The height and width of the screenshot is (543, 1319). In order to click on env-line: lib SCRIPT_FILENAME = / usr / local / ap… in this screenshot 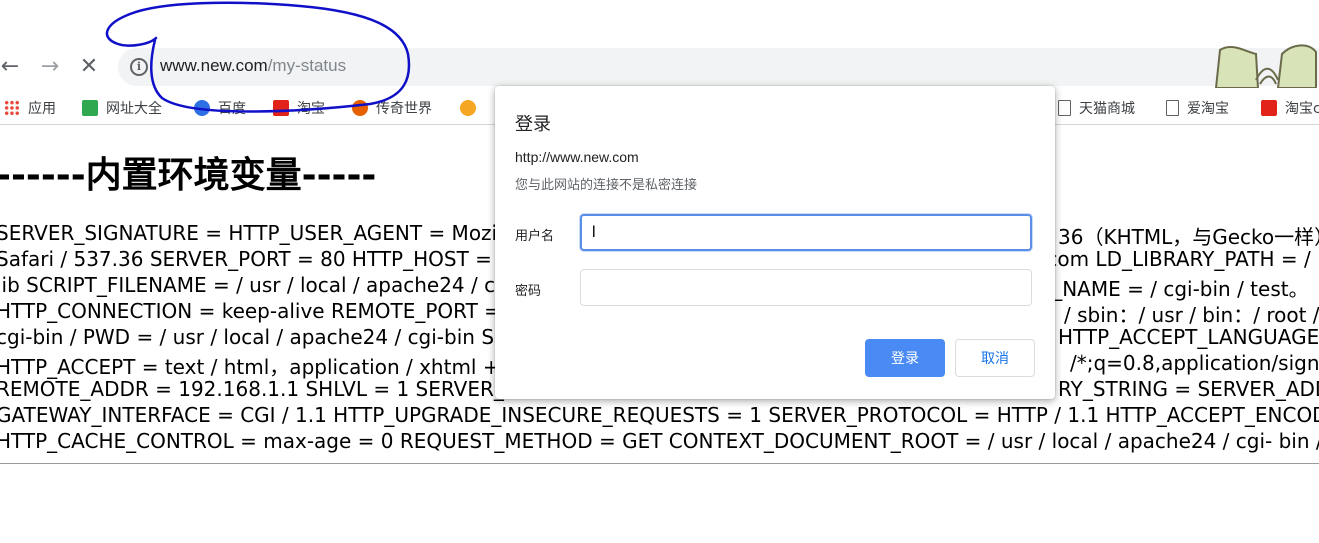, I will do `click(260, 285)`.